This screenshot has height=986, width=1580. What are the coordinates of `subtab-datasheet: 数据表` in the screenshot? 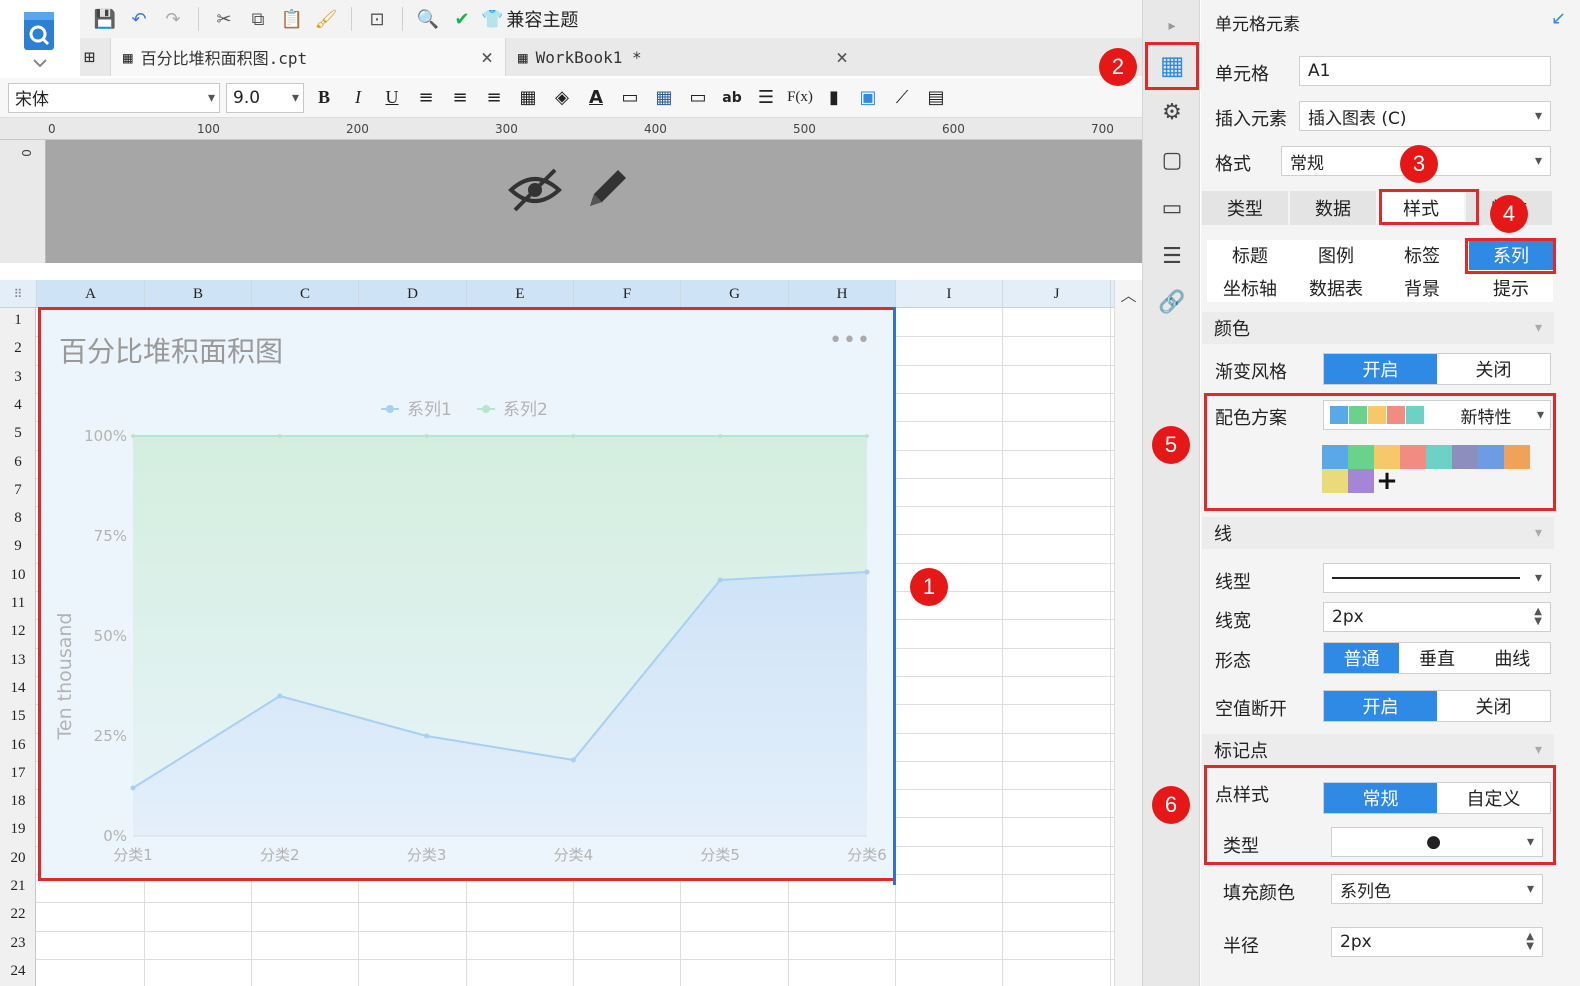 It's located at (1336, 288).